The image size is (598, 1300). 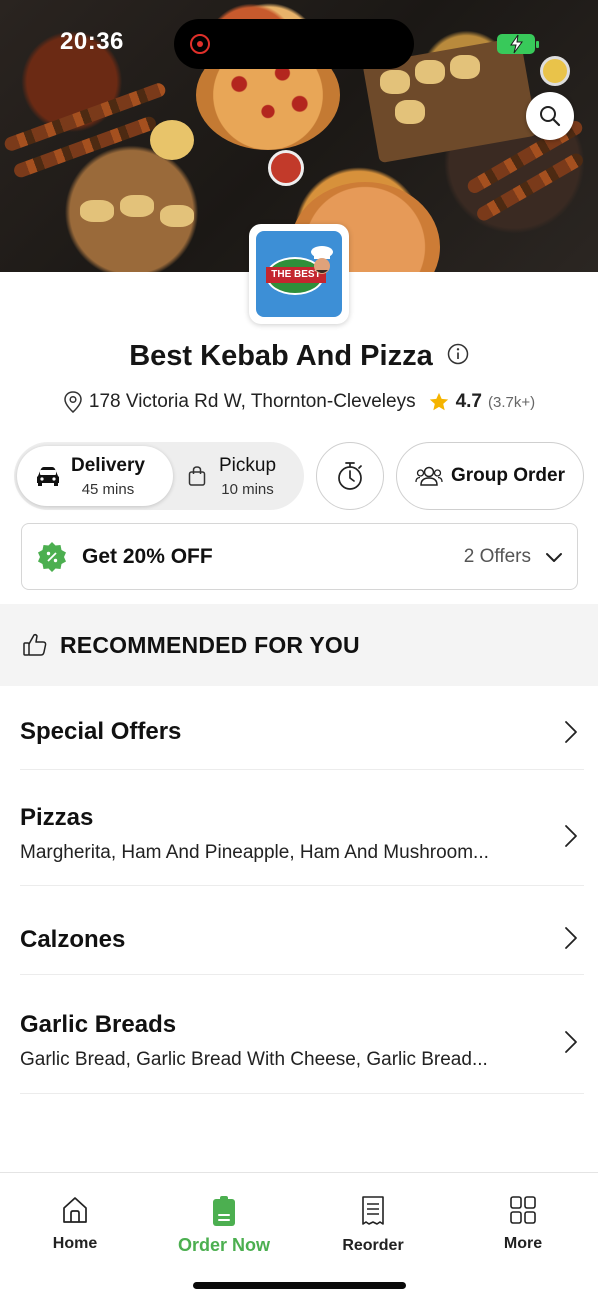 What do you see at coordinates (497, 556) in the screenshot?
I see `offer-count: 2 Offers` at bounding box center [497, 556].